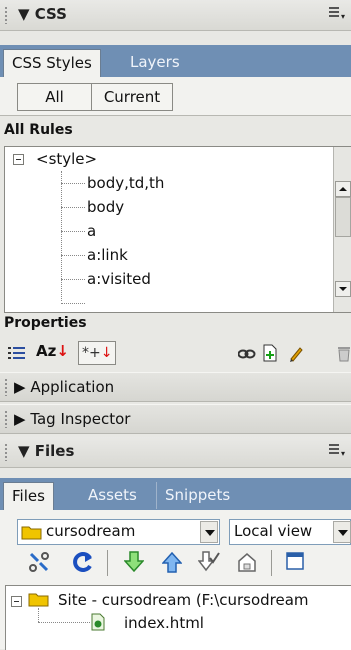 Image resolution: width=351 pixels, height=650 pixels. Describe the element at coordinates (273, 531) in the screenshot. I see `view-select-value: Local view` at that location.